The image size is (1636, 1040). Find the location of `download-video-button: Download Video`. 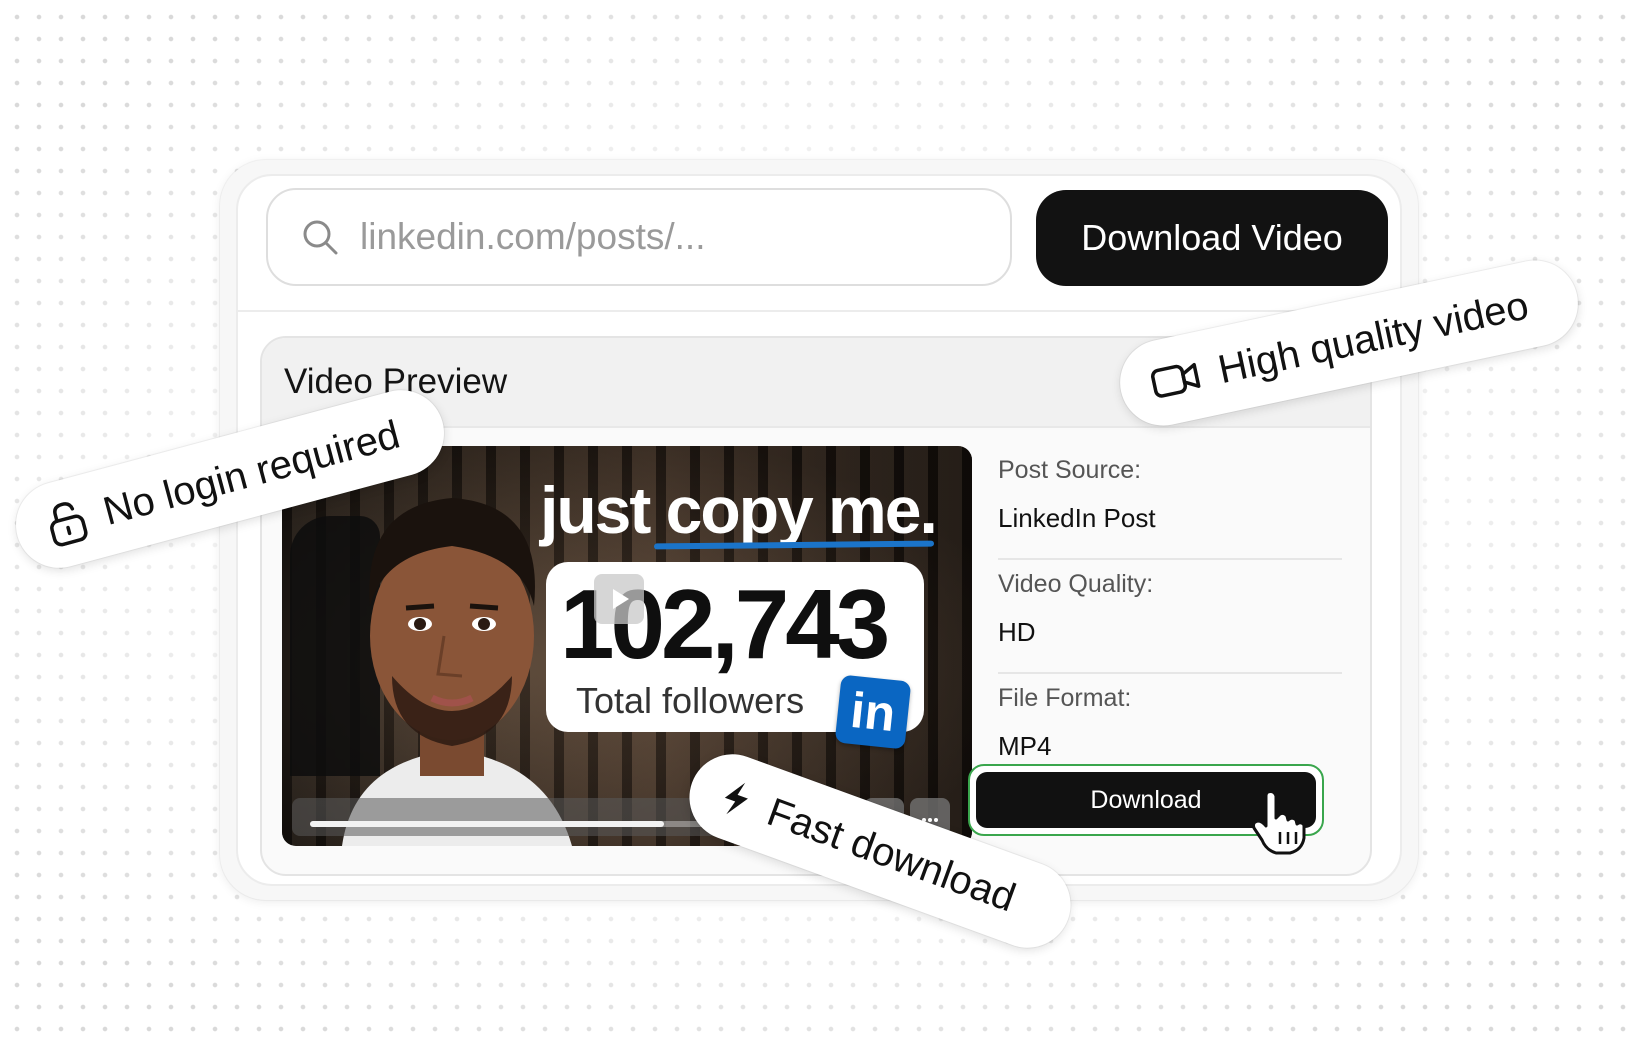

download-video-button: Download Video is located at coordinates (1212, 238).